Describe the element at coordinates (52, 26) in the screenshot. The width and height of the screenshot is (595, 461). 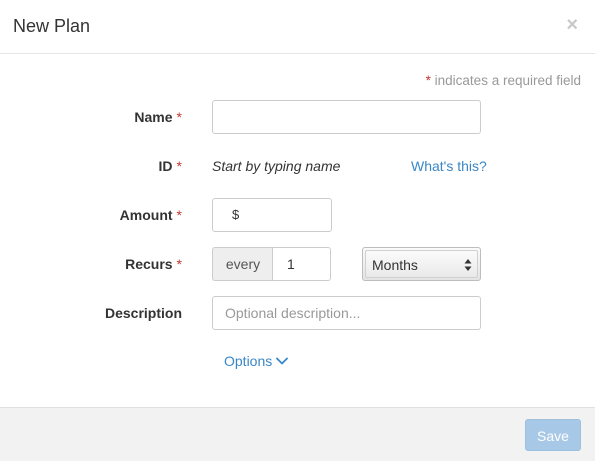
I see `modal-title: New Plan` at that location.